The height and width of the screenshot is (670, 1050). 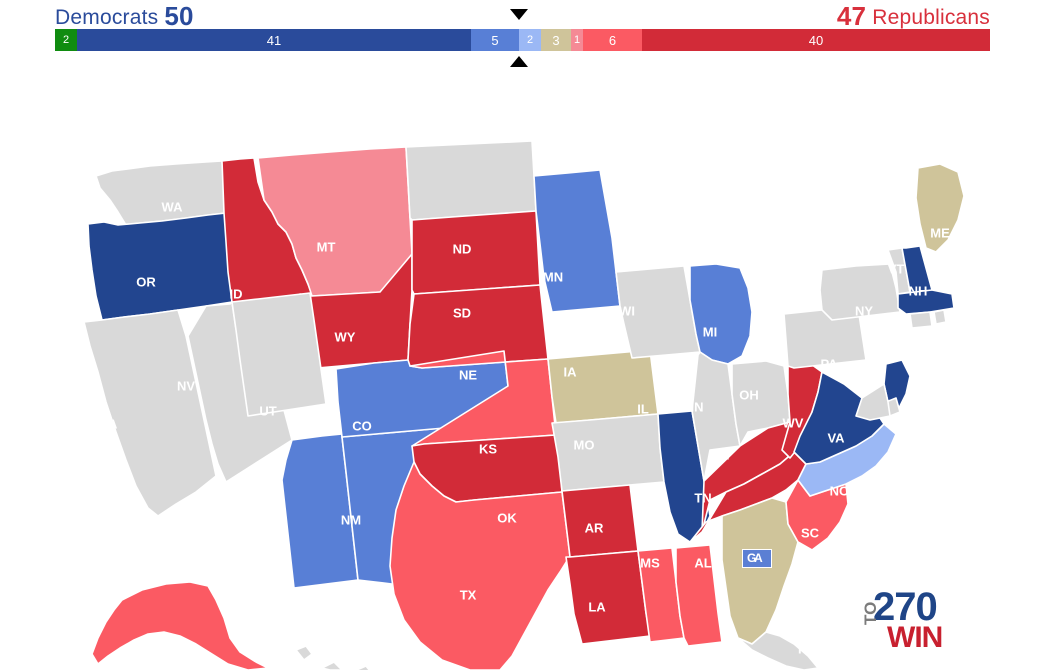 What do you see at coordinates (530, 40) in the screenshot?
I see `seat-segment-dem-lean: 2` at bounding box center [530, 40].